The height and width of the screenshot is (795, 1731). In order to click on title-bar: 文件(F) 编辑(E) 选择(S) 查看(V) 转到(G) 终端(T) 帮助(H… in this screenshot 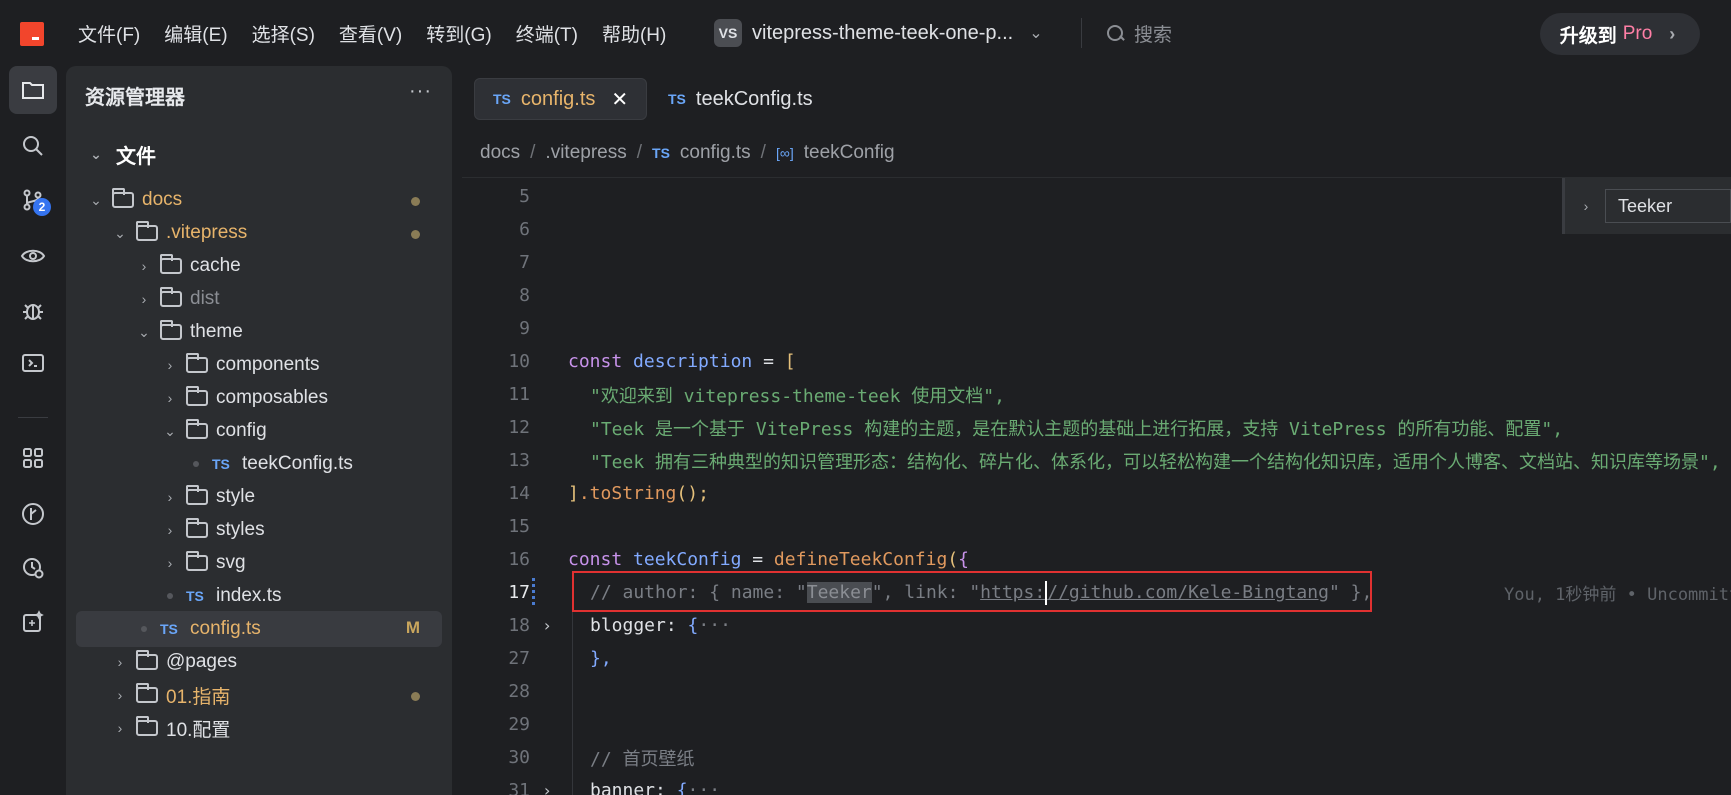, I will do `click(865, 33)`.